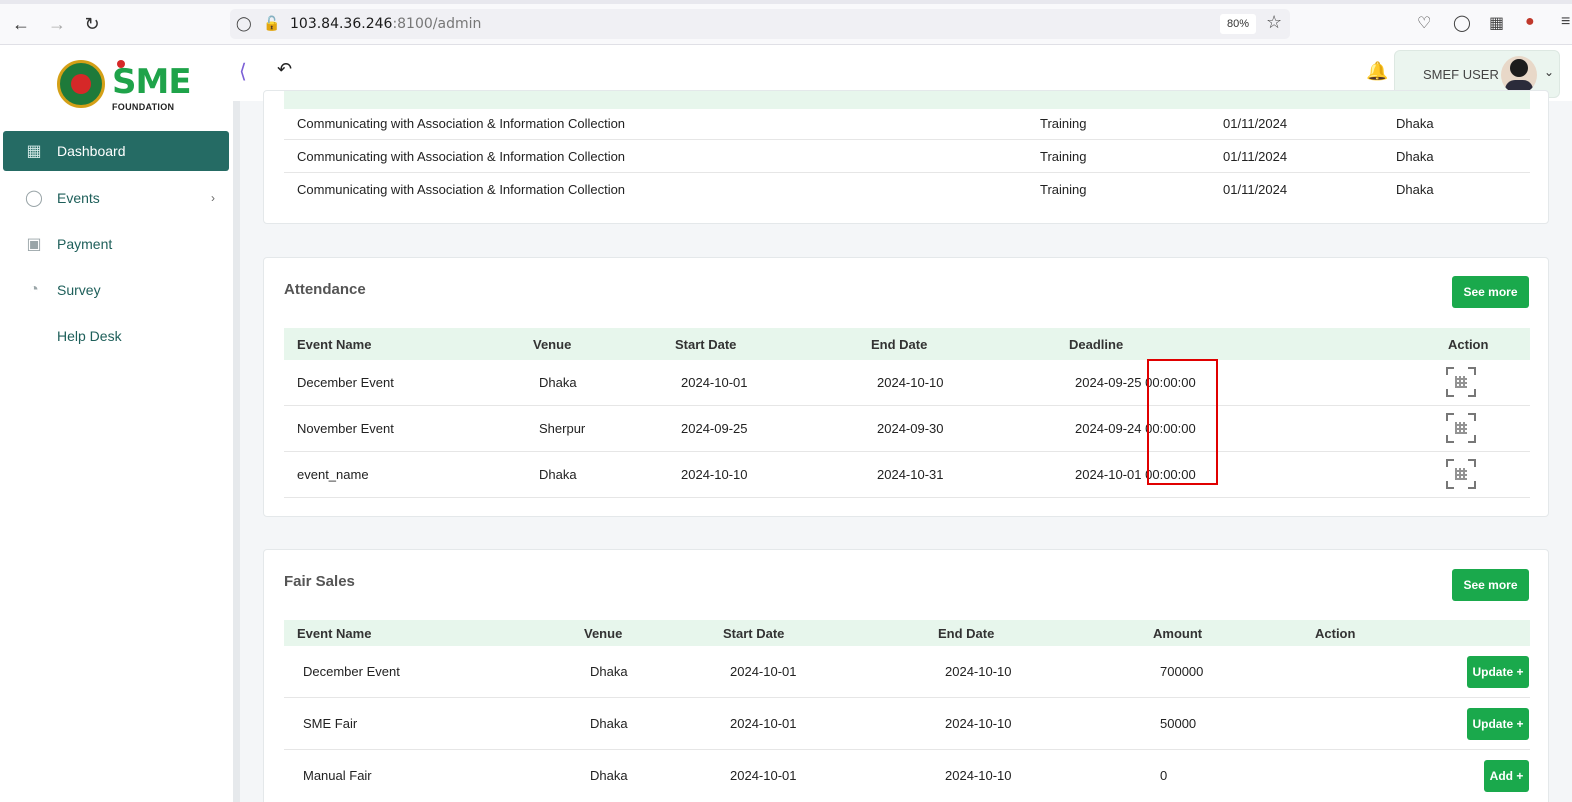 The image size is (1572, 802). I want to click on address-bar: ◯ 🔓 103.84.36.246:8100/admin 80% ☆, so click(760, 24).